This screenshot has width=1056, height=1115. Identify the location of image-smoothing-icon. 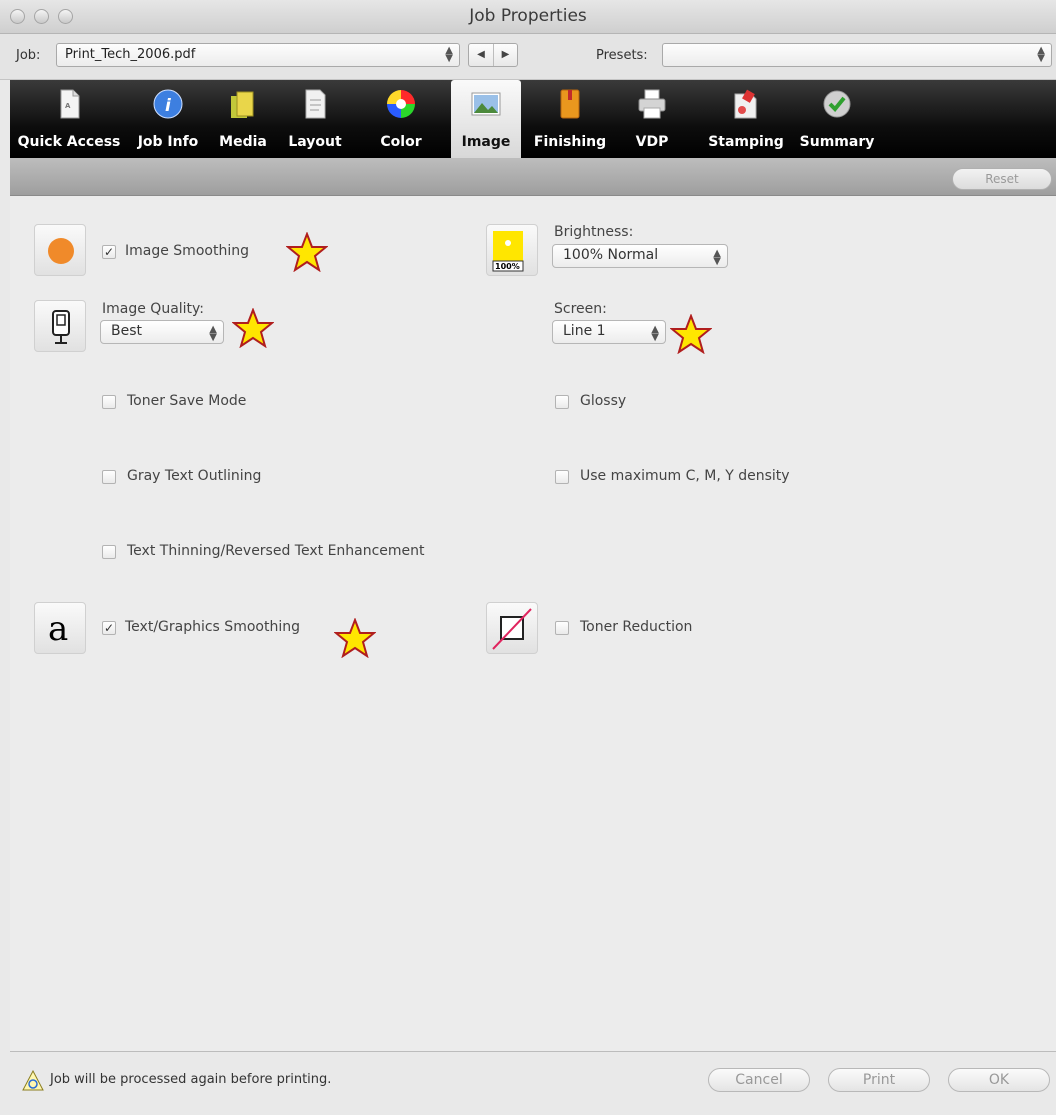
(60, 250).